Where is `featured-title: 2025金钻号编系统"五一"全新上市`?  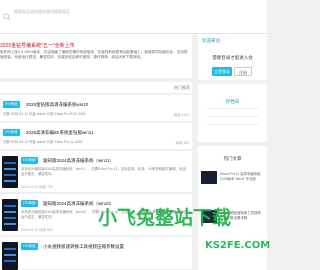 featured-title: 2025金钻号编系统"五一"全新上市 is located at coordinates (95, 45).